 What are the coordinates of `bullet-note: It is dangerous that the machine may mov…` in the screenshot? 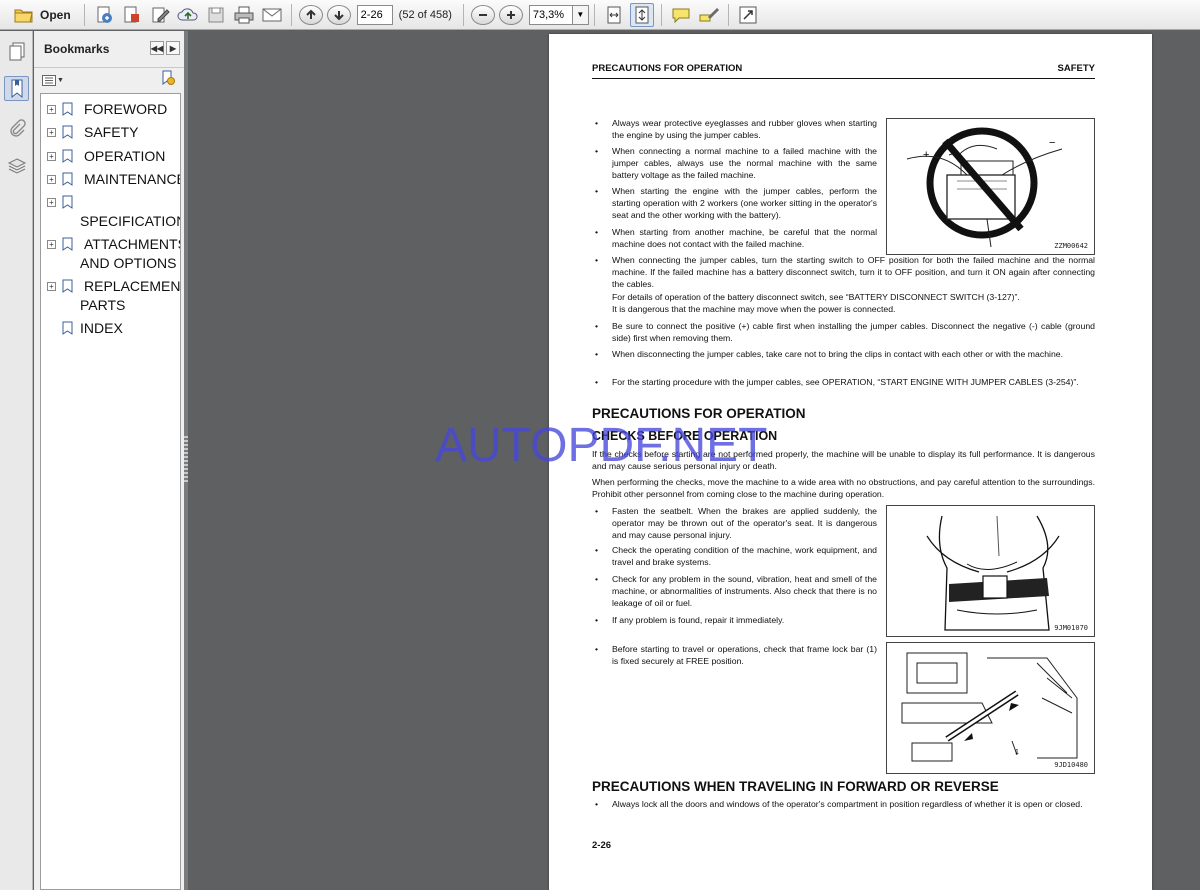 It's located at (754, 308).